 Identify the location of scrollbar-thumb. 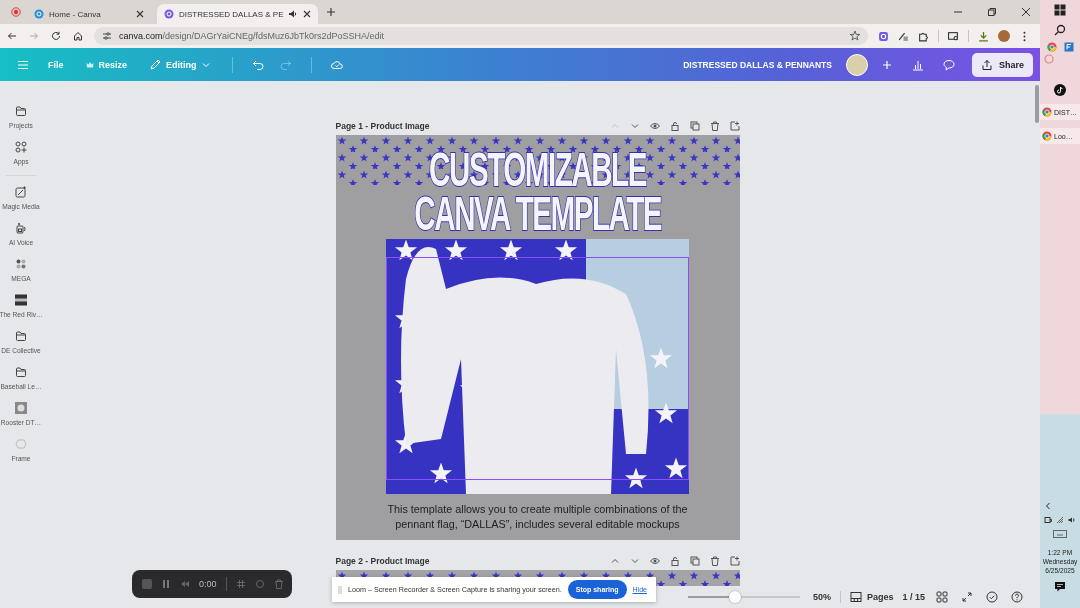
(1036, 104).